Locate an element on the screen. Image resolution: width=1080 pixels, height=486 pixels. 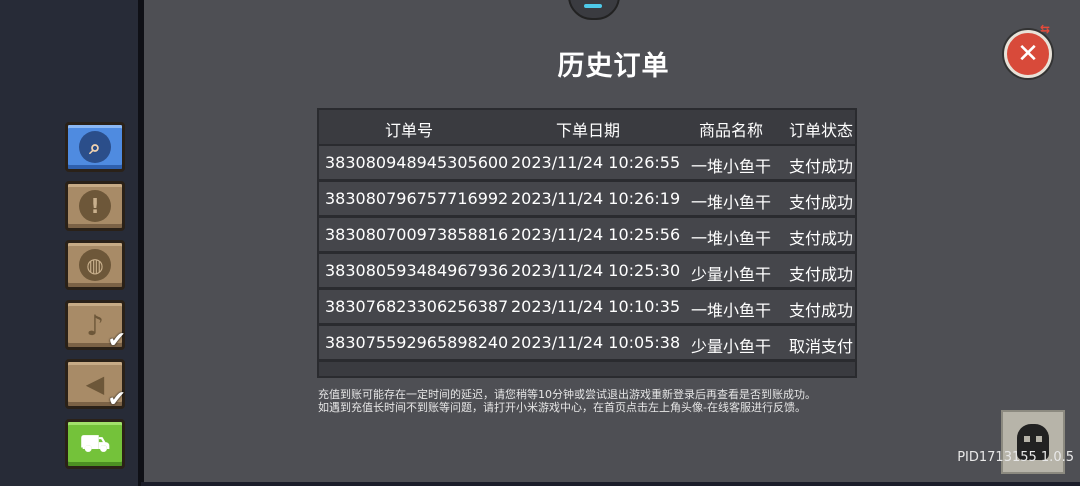
top-handle is located at coordinates (594, 10).